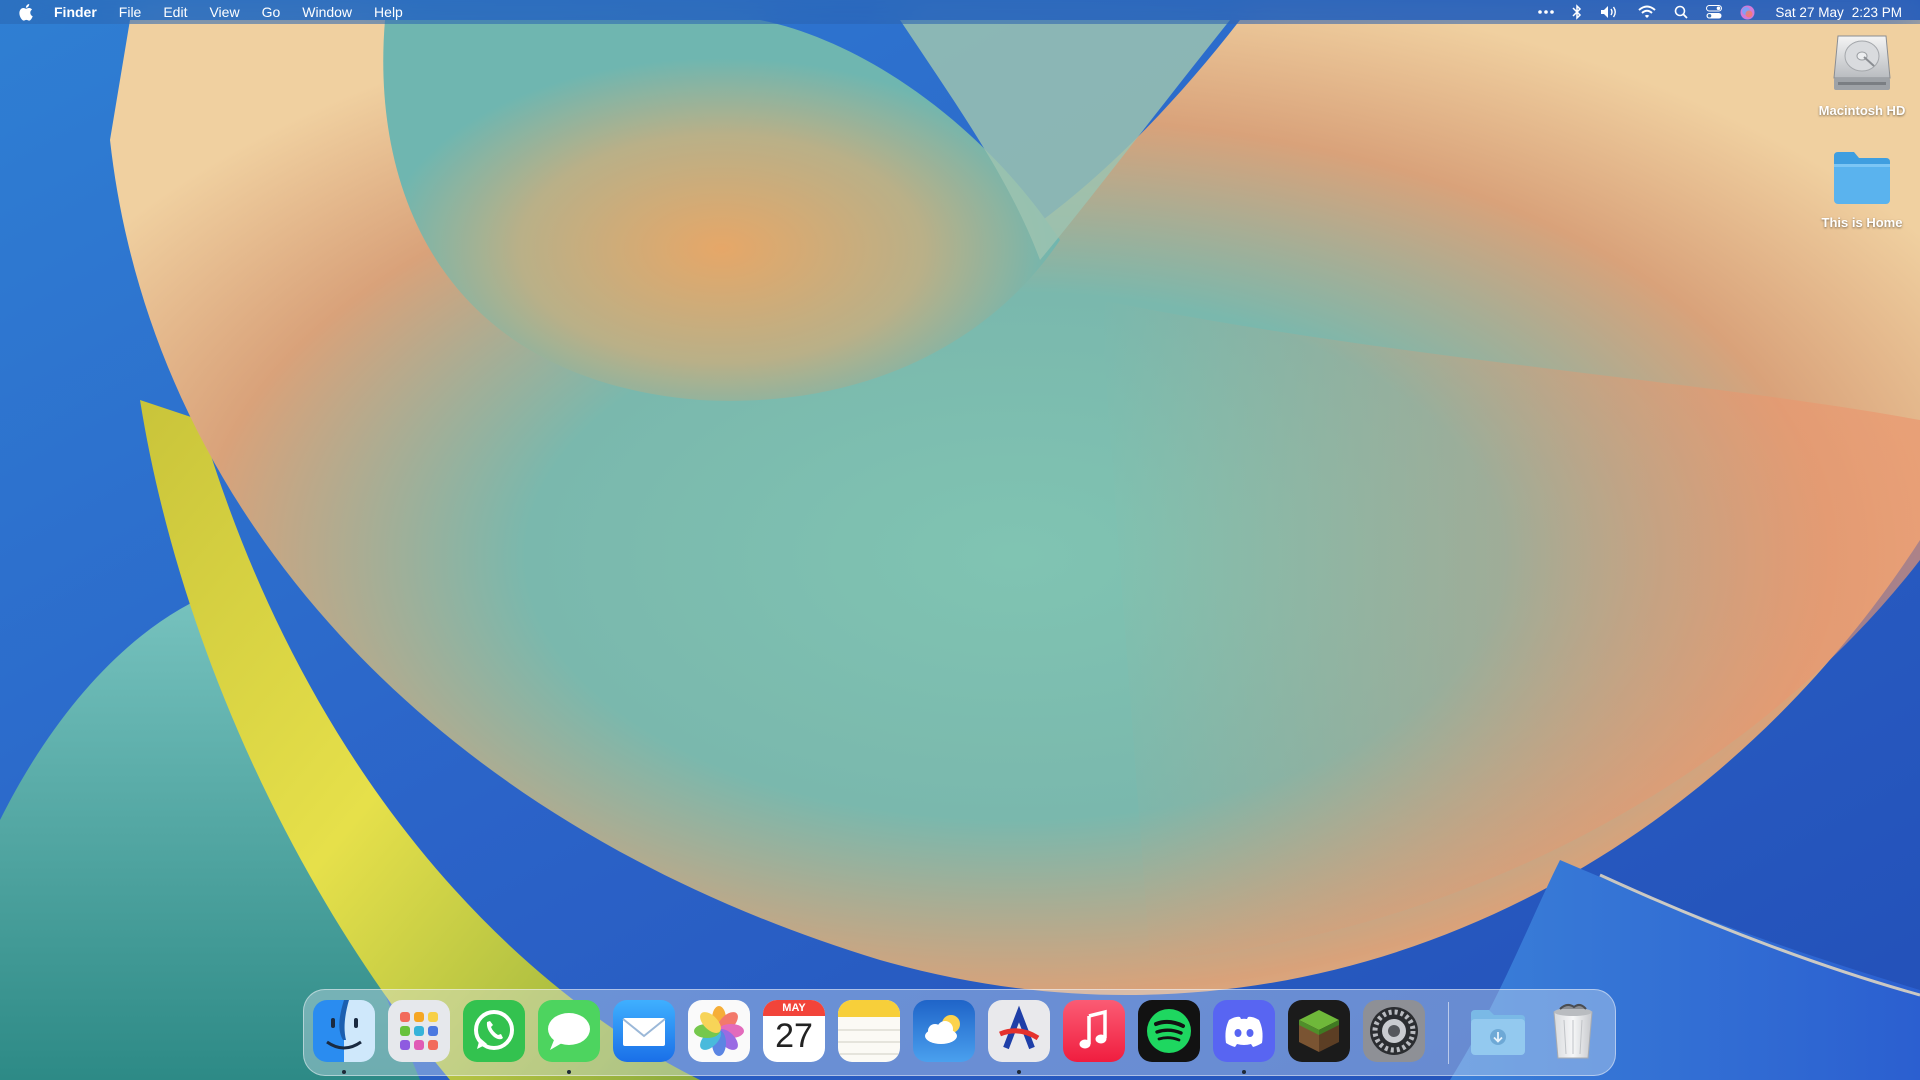  What do you see at coordinates (1681, 12) in the screenshot?
I see `spotlight-search-icon` at bounding box center [1681, 12].